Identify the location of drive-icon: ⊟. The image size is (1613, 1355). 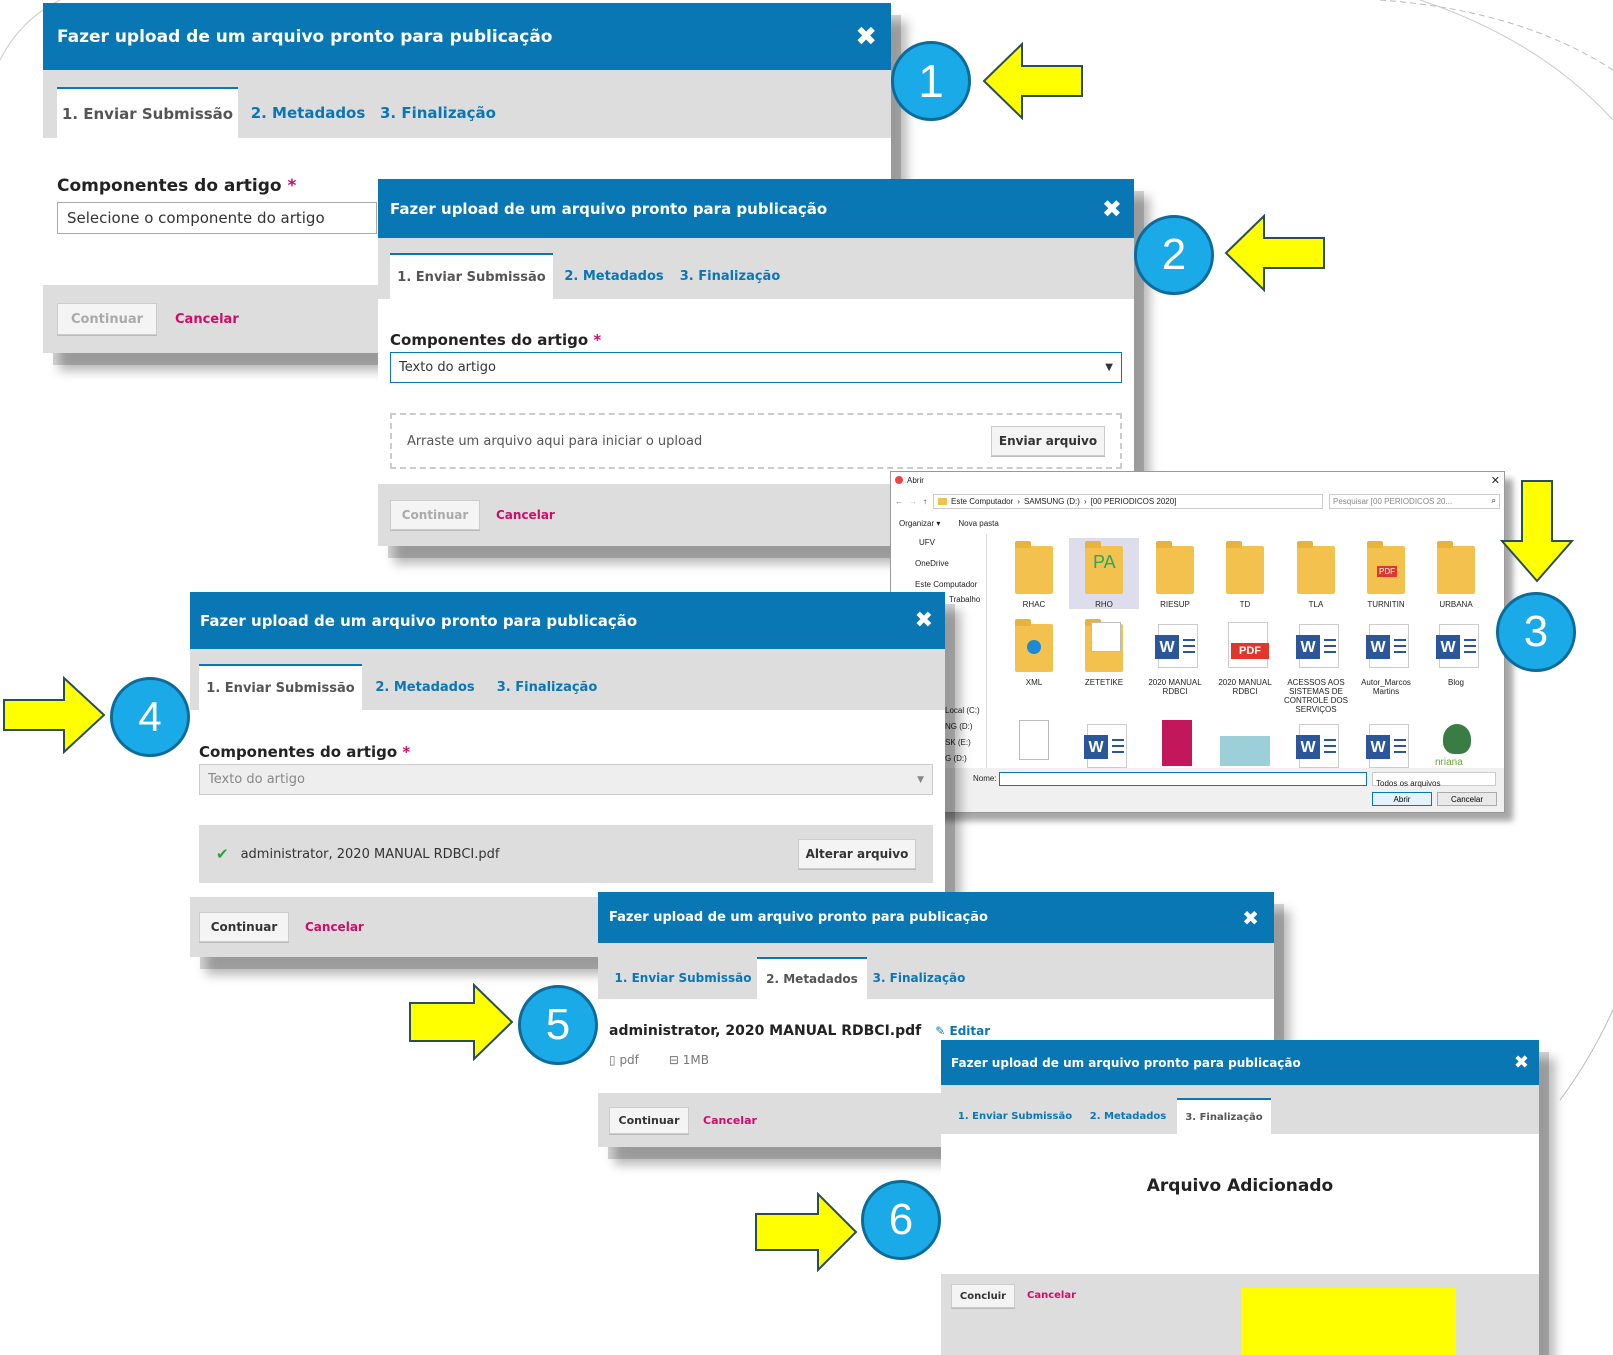
(673, 1060).